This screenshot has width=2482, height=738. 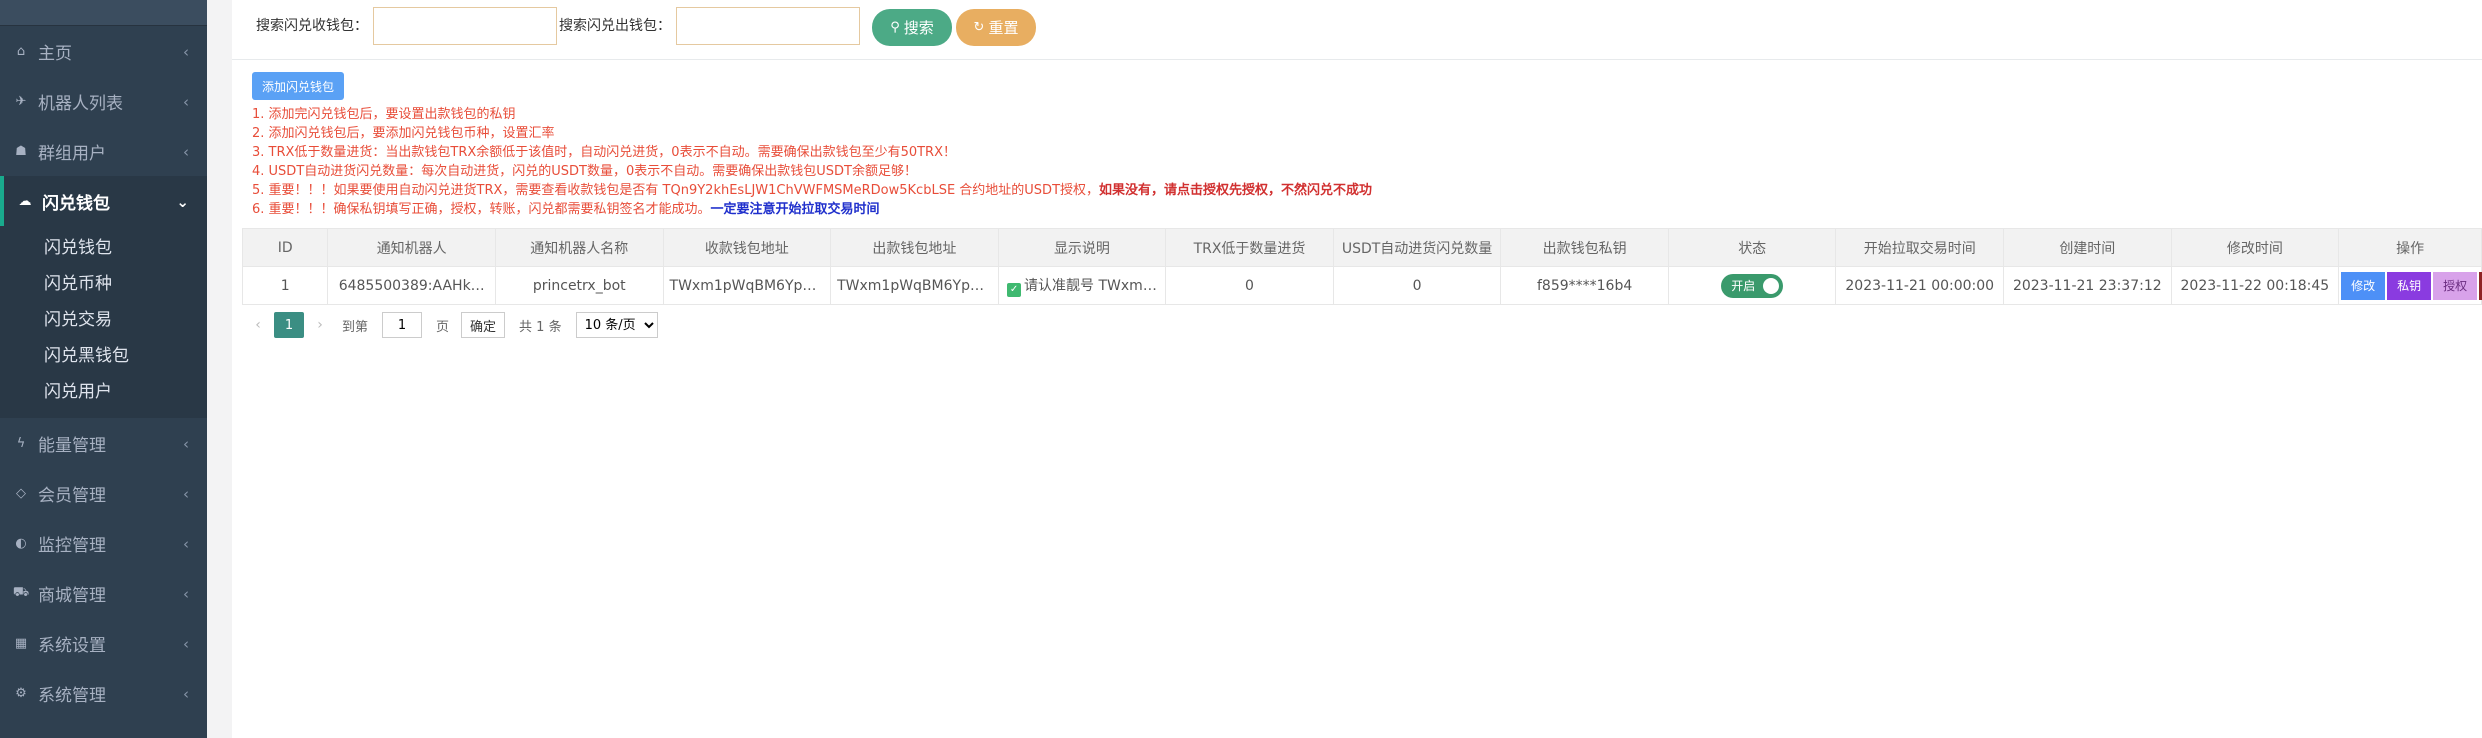 I want to click on sidebar-item-system-settings: ▦ 系统设置 ‹, so click(x=103, y=643).